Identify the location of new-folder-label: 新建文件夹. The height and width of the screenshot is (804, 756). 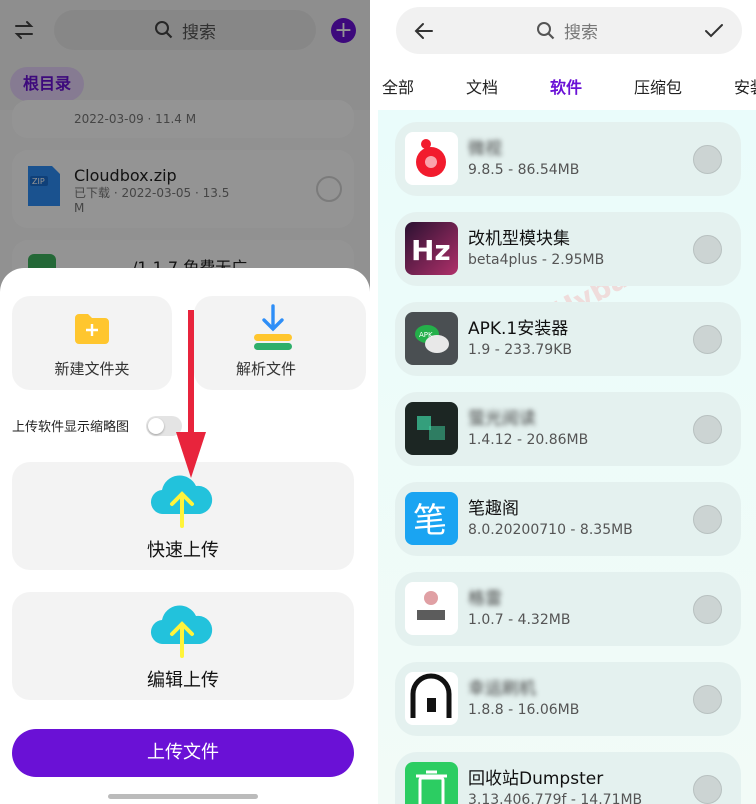
(92, 369).